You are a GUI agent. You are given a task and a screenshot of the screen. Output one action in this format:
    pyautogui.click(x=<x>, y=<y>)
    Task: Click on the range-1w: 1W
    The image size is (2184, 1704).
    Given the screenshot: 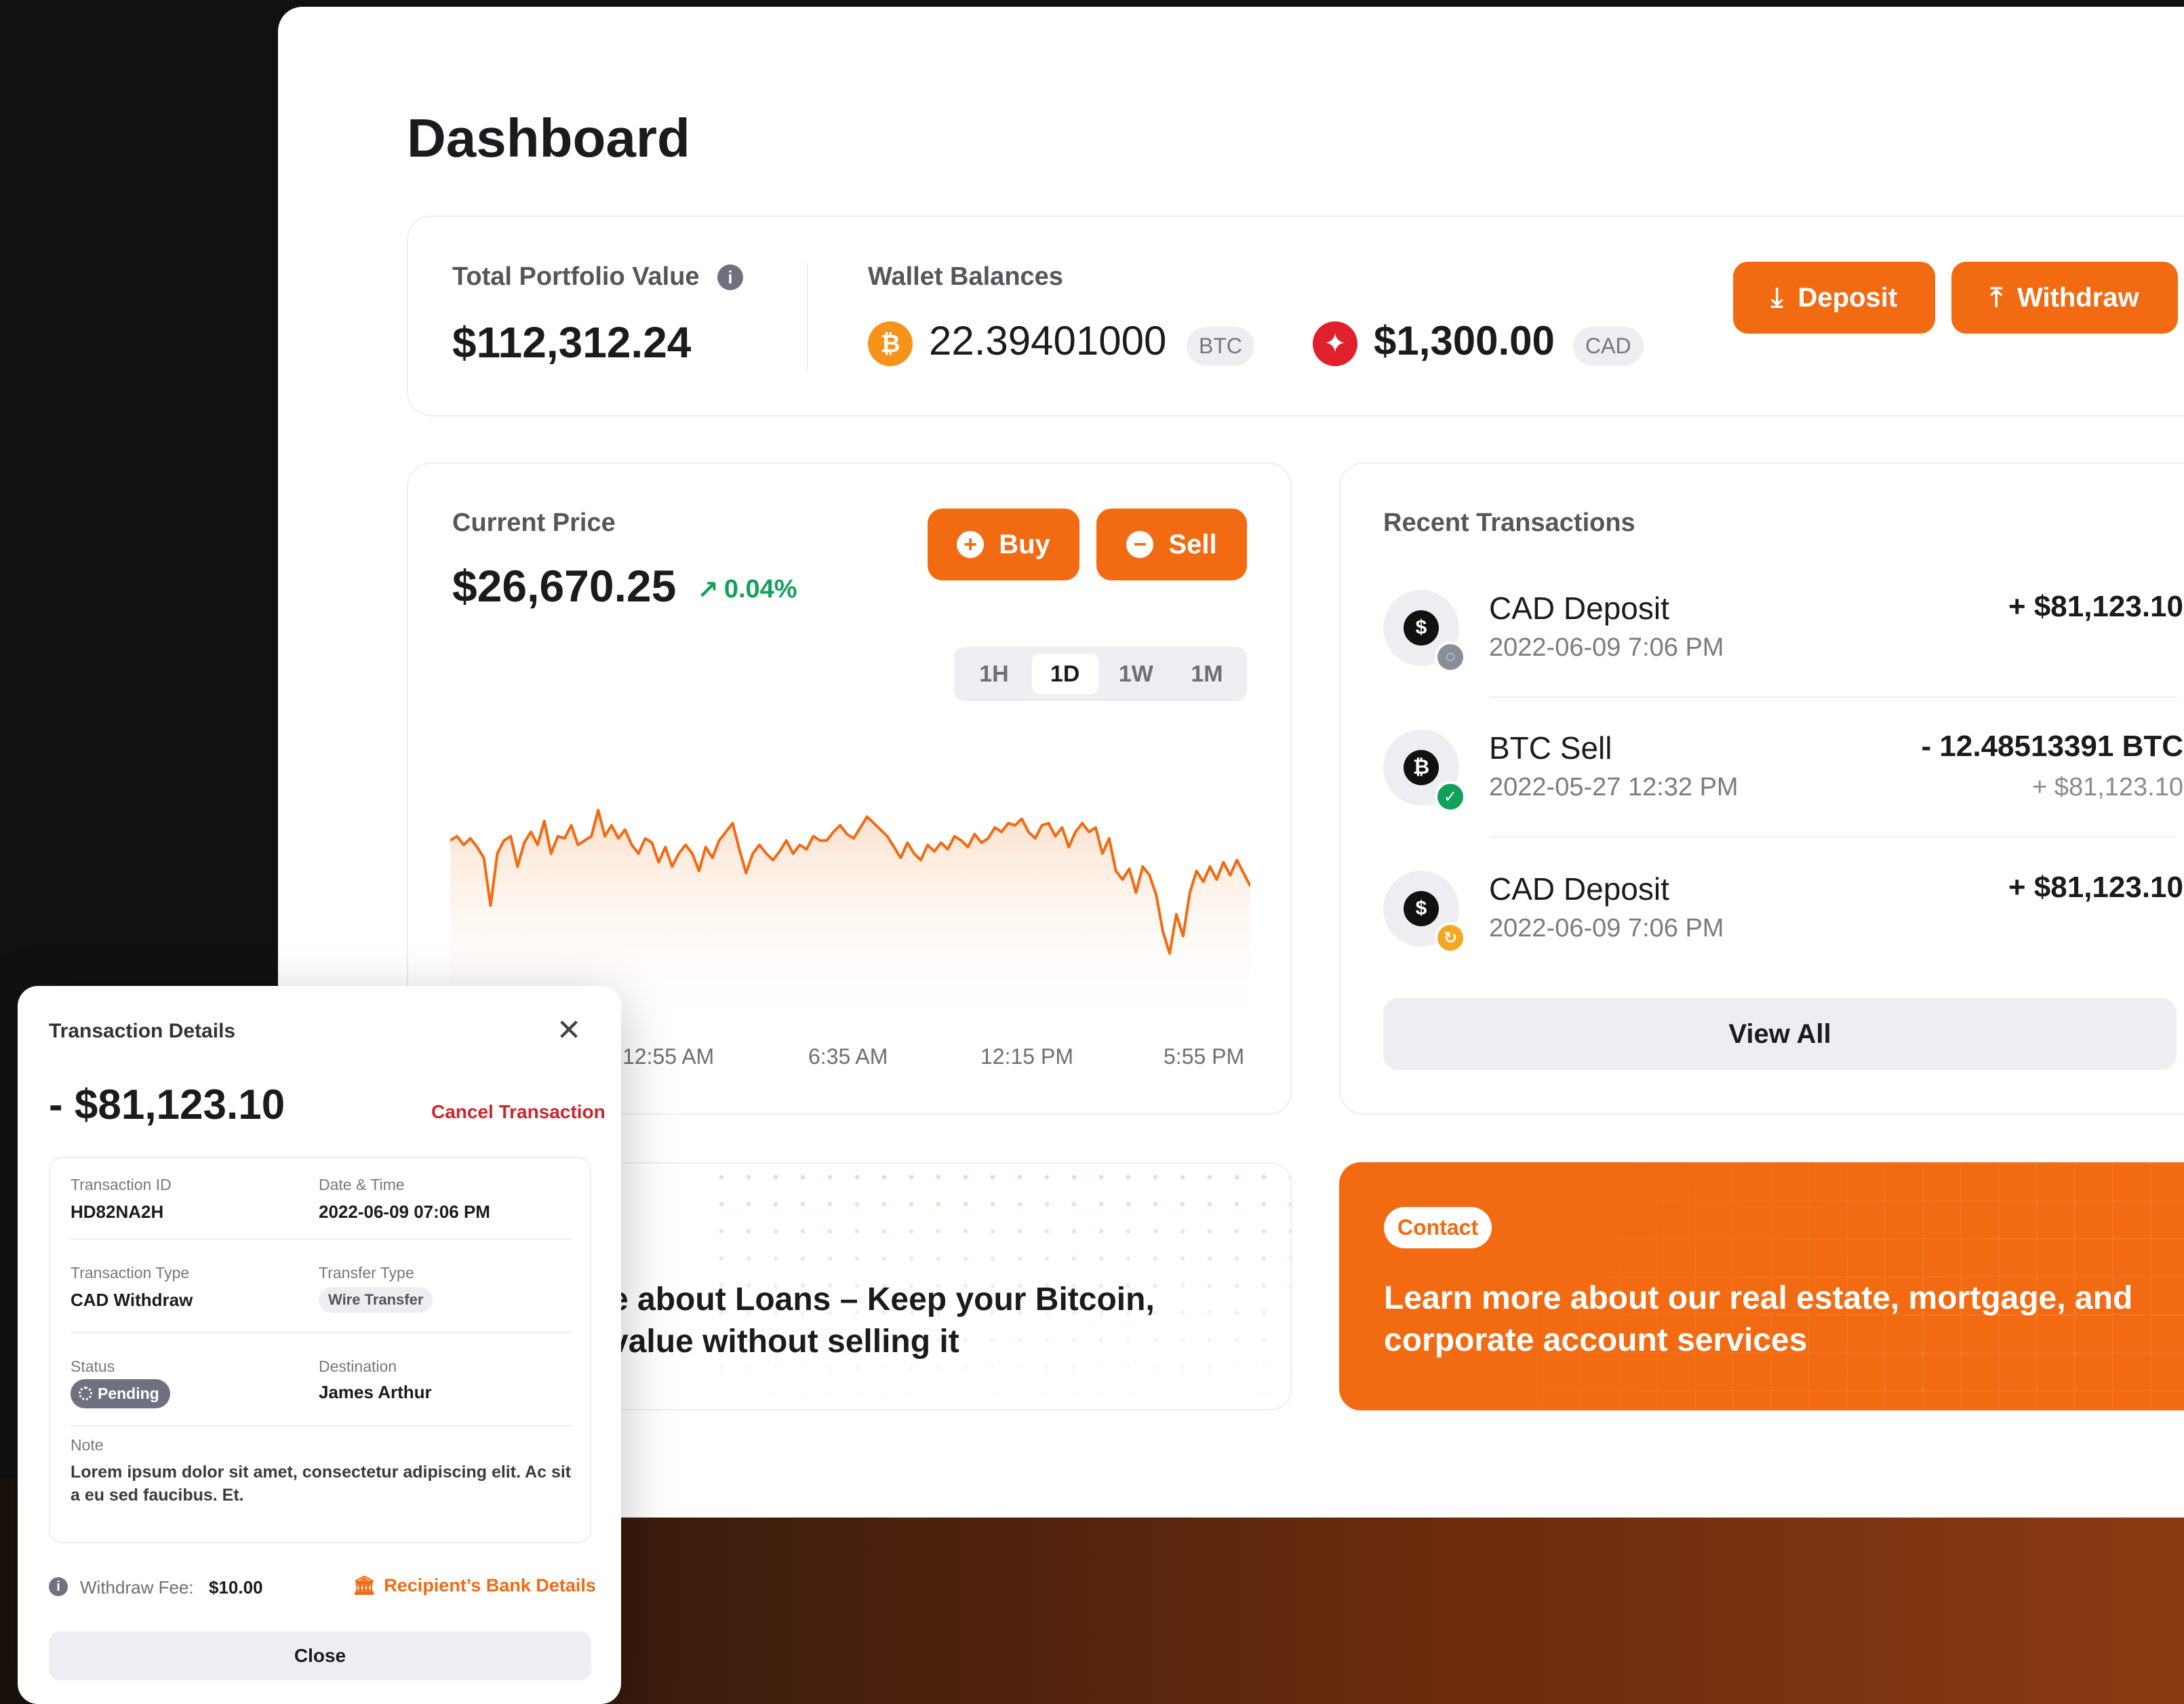 What is the action you would take?
    pyautogui.click(x=1136, y=674)
    